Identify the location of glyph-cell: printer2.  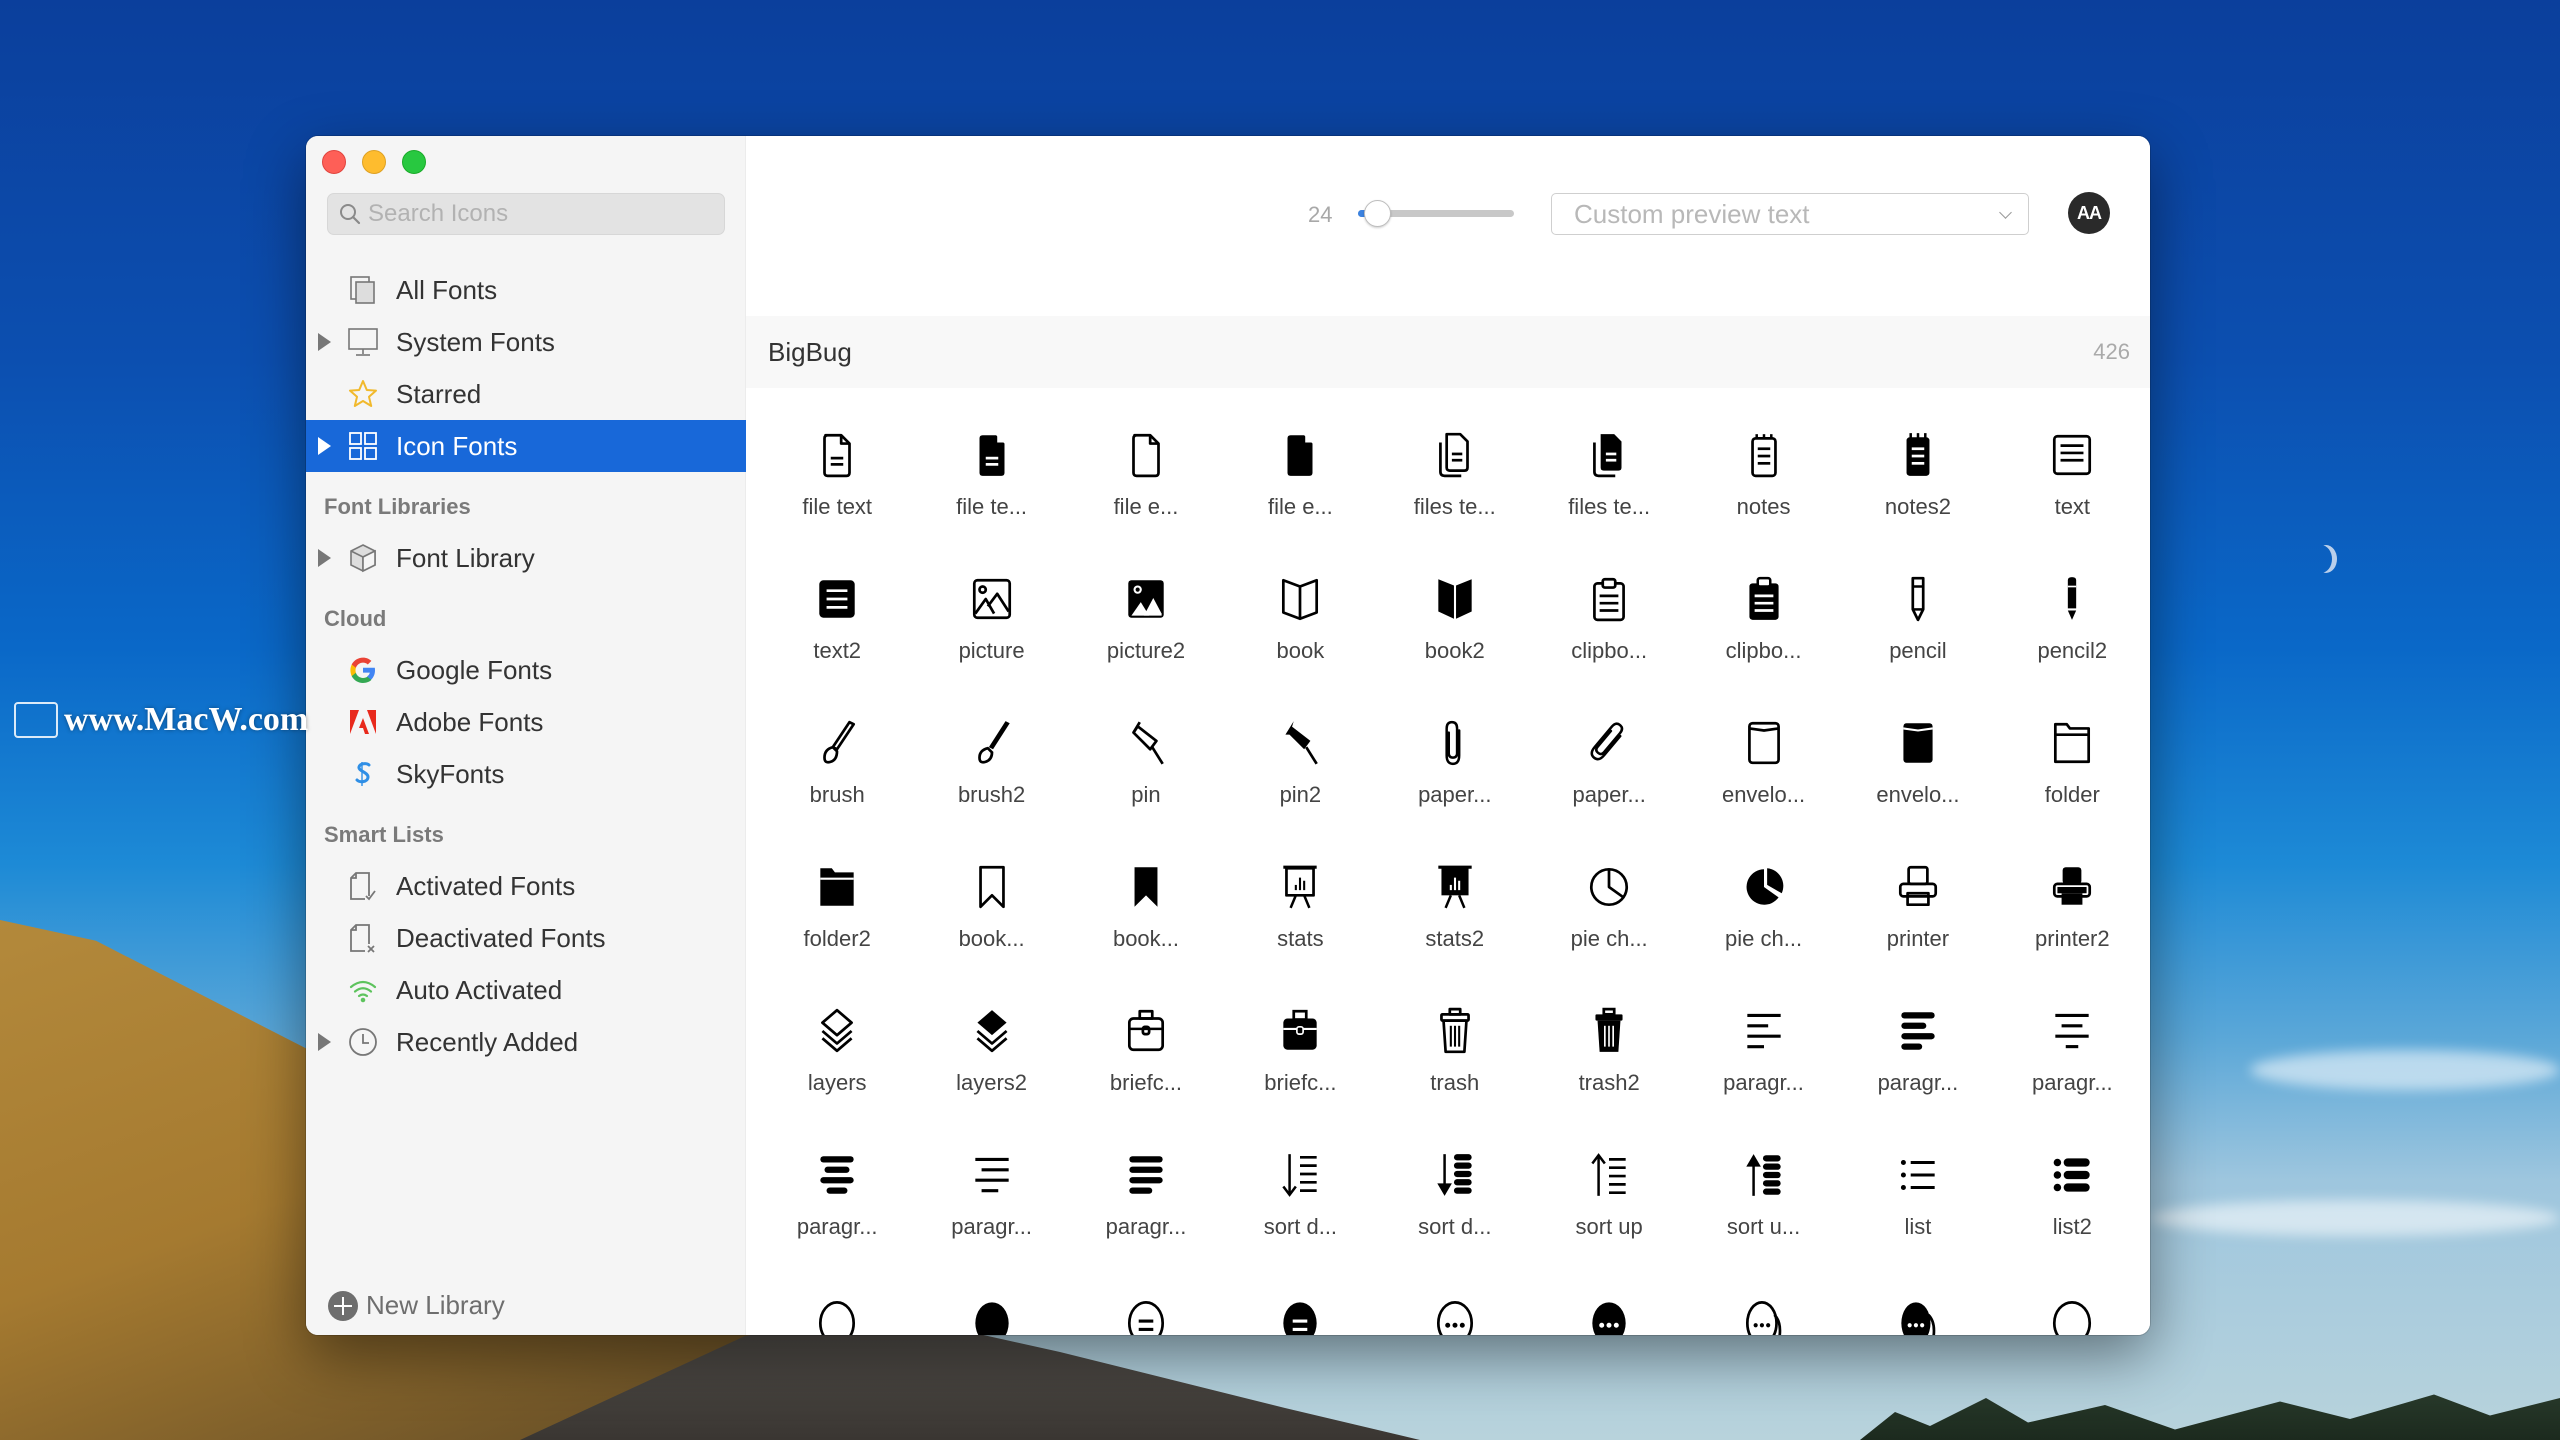
(2072, 928).